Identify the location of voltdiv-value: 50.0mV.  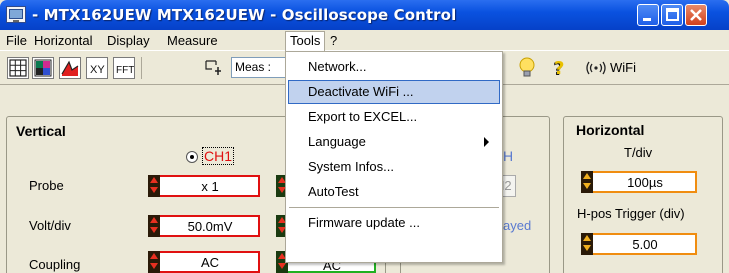
(210, 226).